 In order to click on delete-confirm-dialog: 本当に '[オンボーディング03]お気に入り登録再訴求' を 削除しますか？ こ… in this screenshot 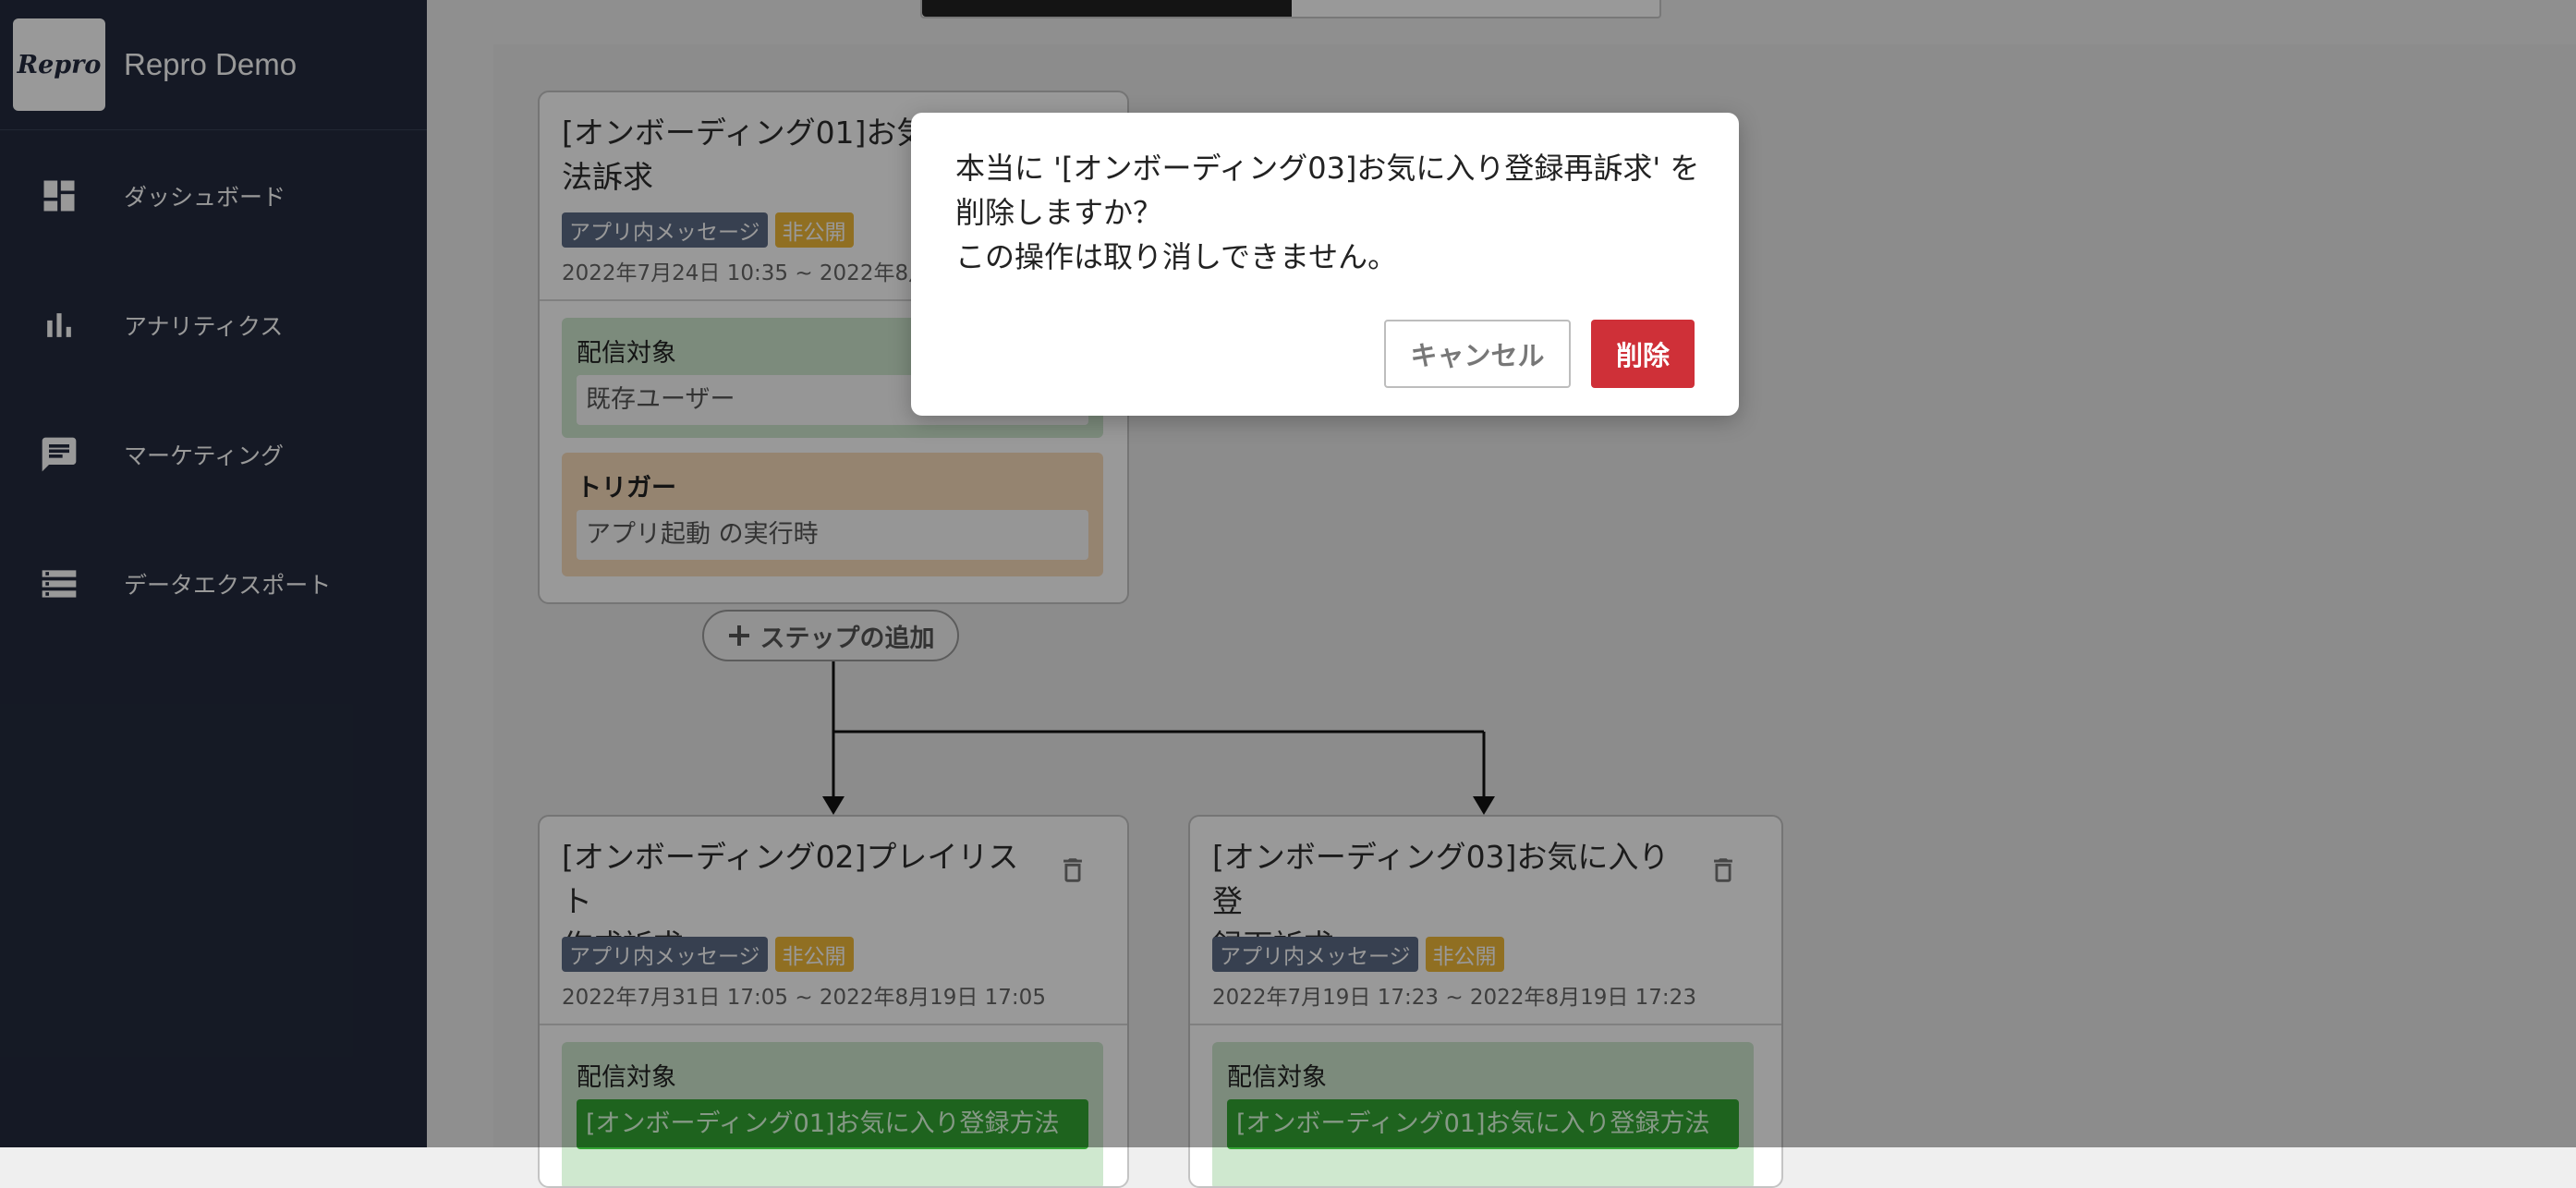, I will do `click(1325, 264)`.